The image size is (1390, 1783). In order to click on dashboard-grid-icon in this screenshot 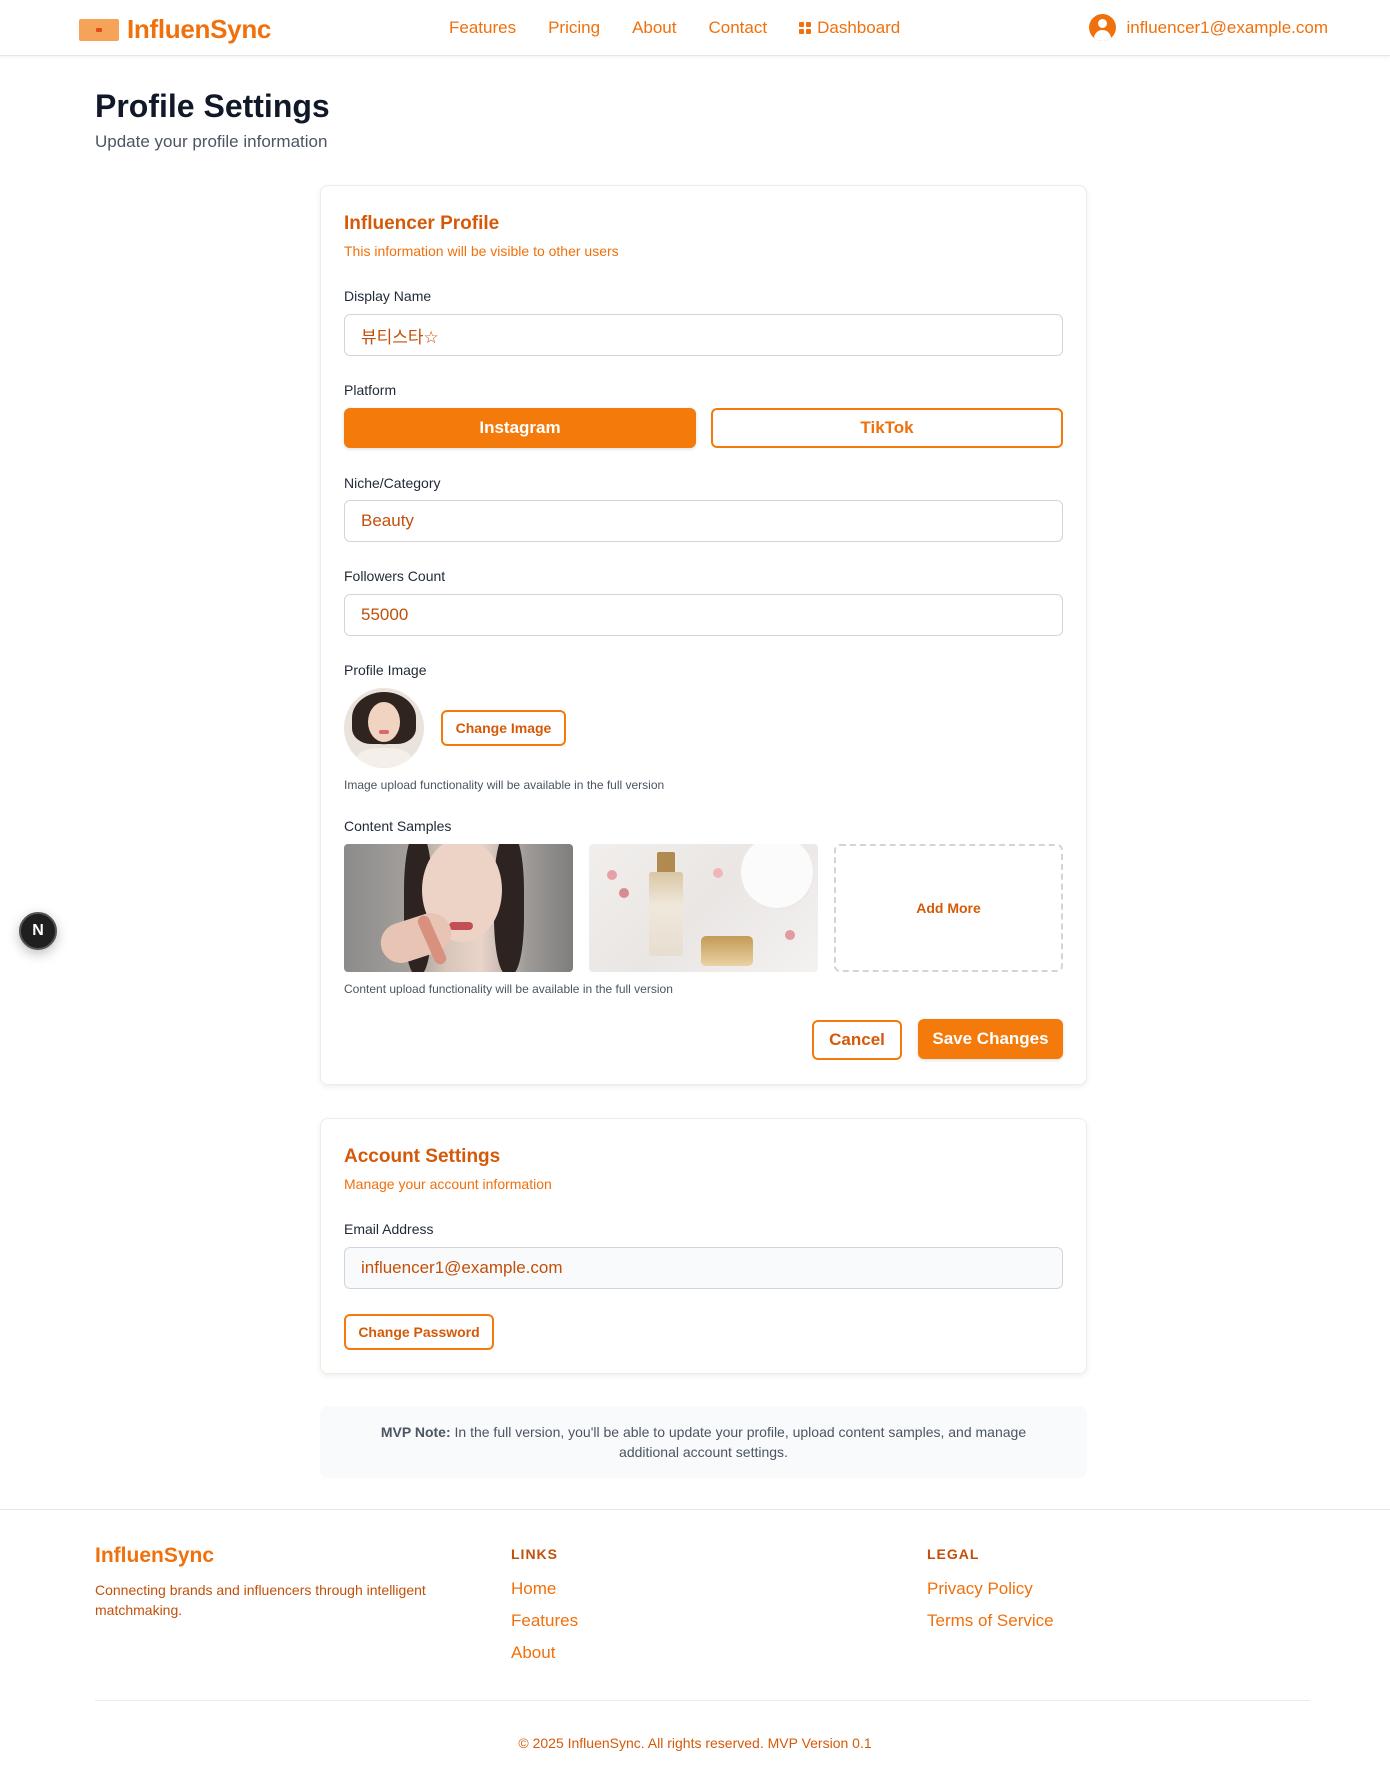, I will do `click(805, 28)`.